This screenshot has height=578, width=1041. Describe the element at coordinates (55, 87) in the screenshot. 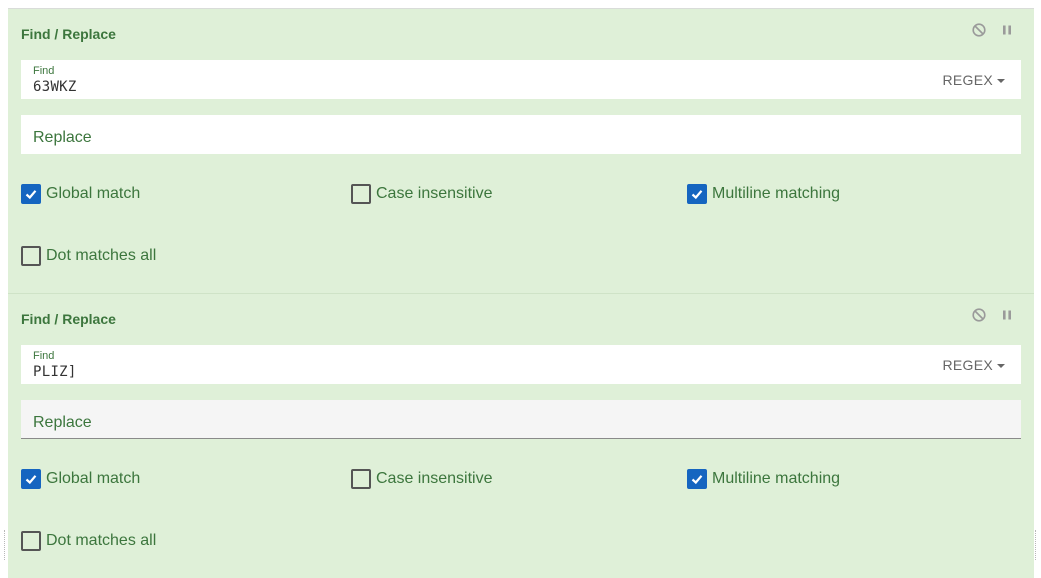

I see `find-input: 63WKZ` at that location.